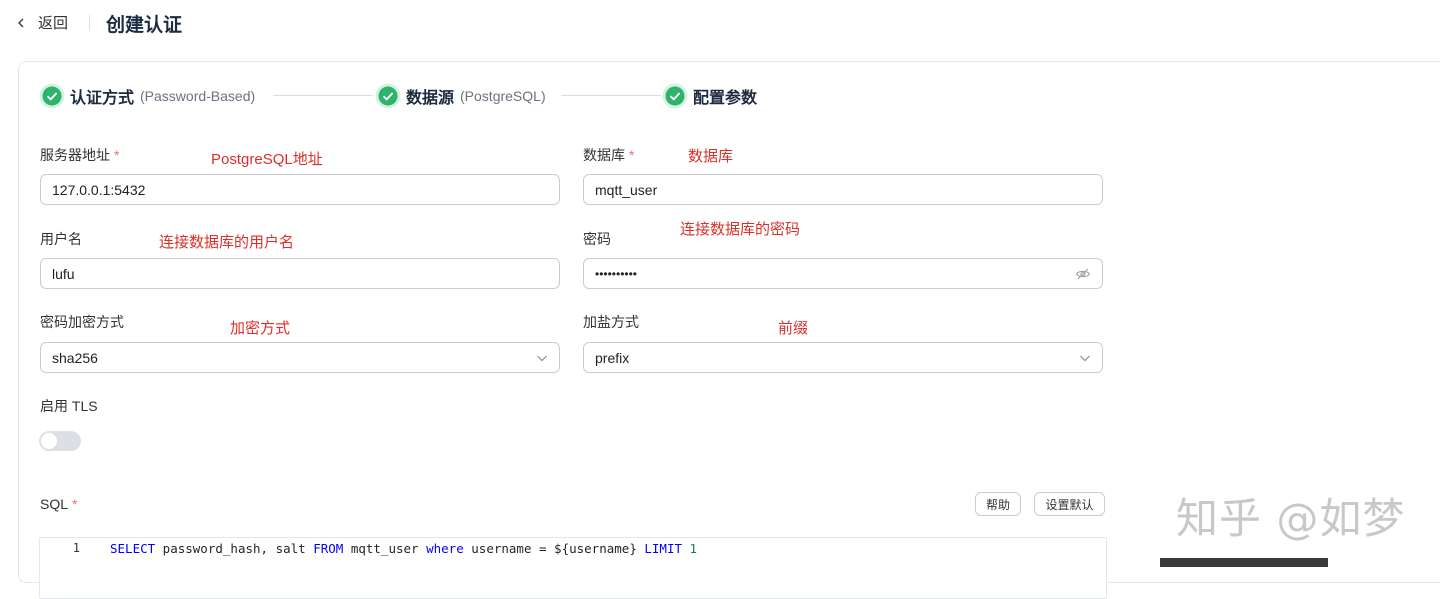 This screenshot has width=1440, height=599. What do you see at coordinates (612, 357) in the screenshot?
I see `salt-value: prefix` at bounding box center [612, 357].